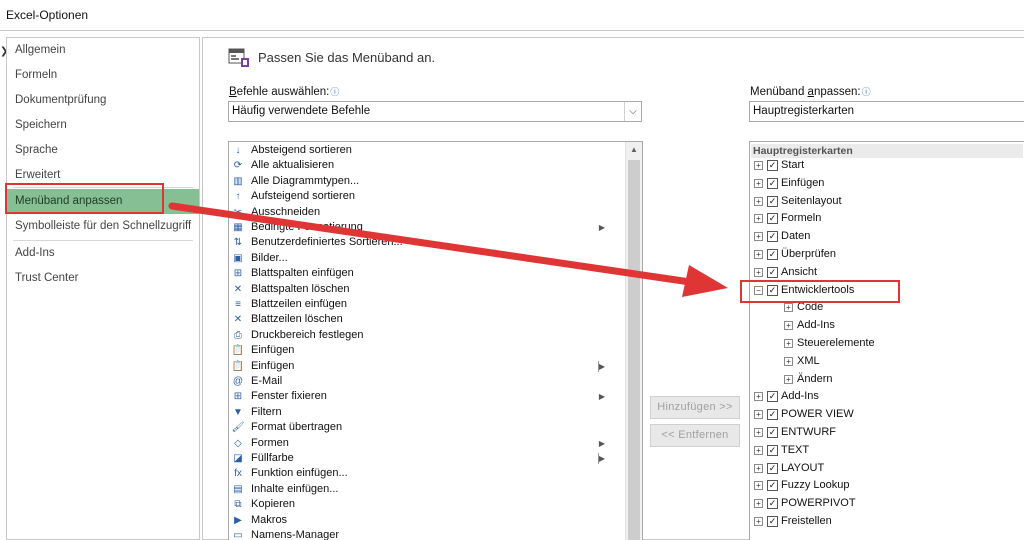 The height and width of the screenshot is (540, 1024). I want to click on tree-item: + ✓ TEXT, so click(781, 450).